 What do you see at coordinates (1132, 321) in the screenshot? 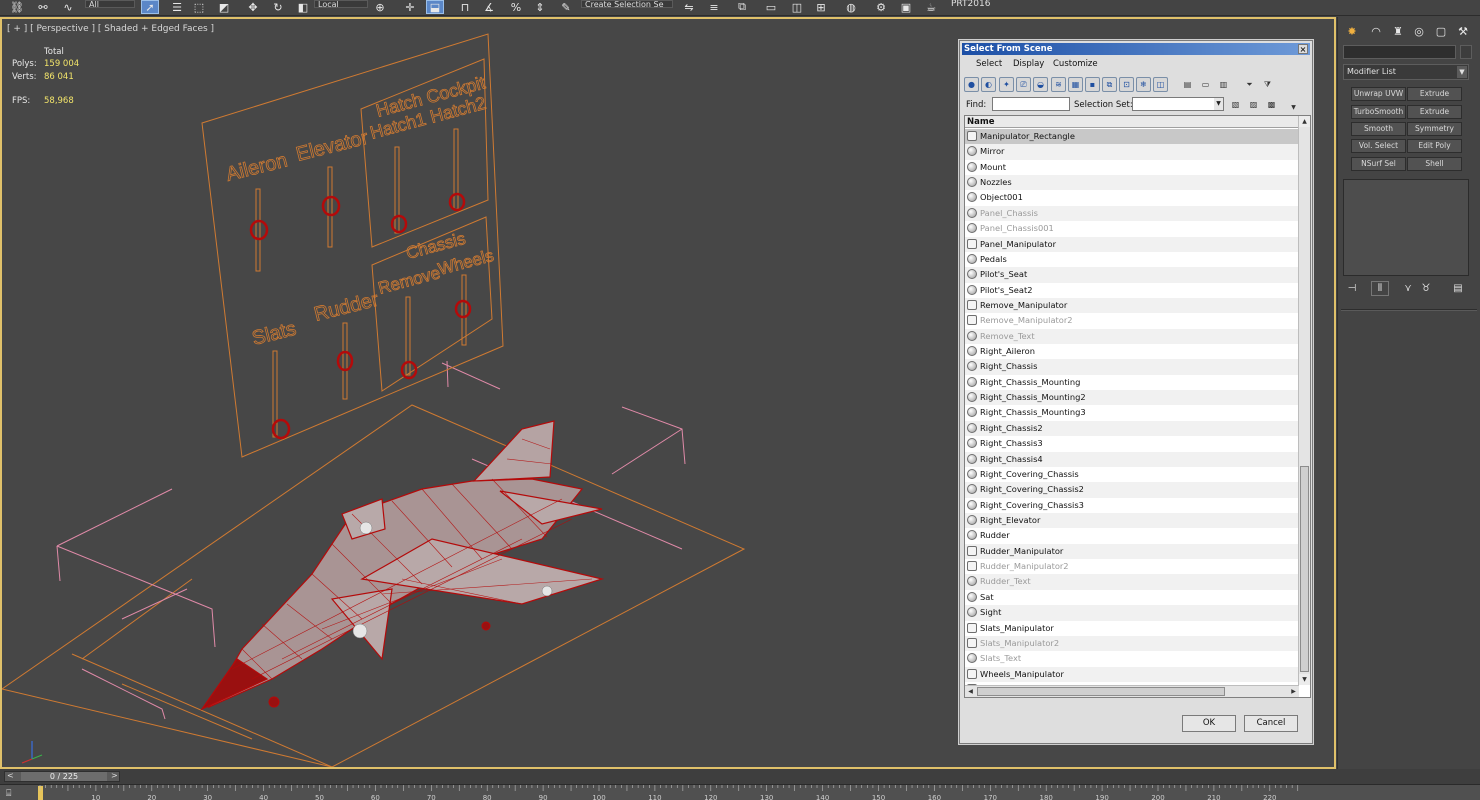
I see `list-item: Remove_Manipulator2` at bounding box center [1132, 321].